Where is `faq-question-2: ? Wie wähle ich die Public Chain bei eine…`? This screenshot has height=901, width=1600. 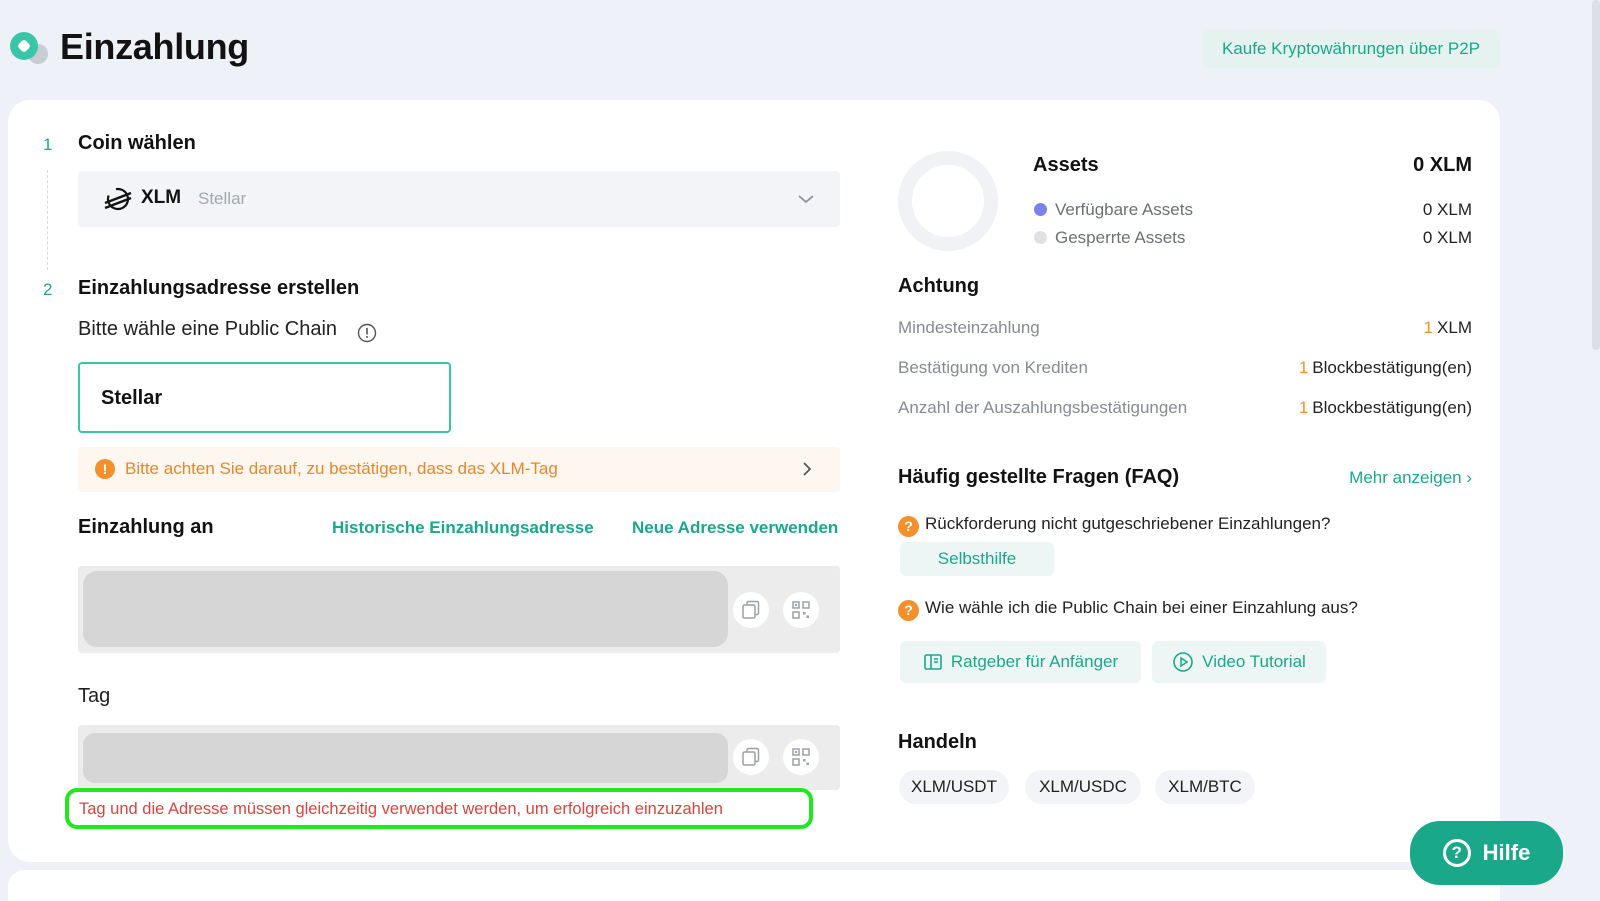
faq-question-2: ? Wie wähle ich die Public Chain bei eine… is located at coordinates (1128, 609).